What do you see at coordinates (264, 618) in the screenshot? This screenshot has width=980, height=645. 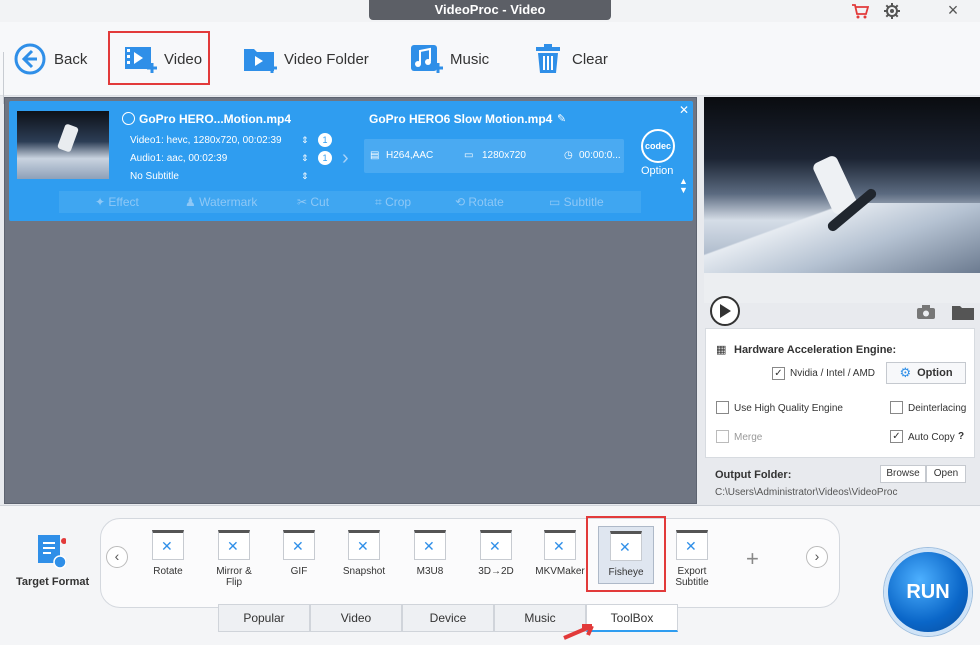 I see `tab-popular: Popular` at bounding box center [264, 618].